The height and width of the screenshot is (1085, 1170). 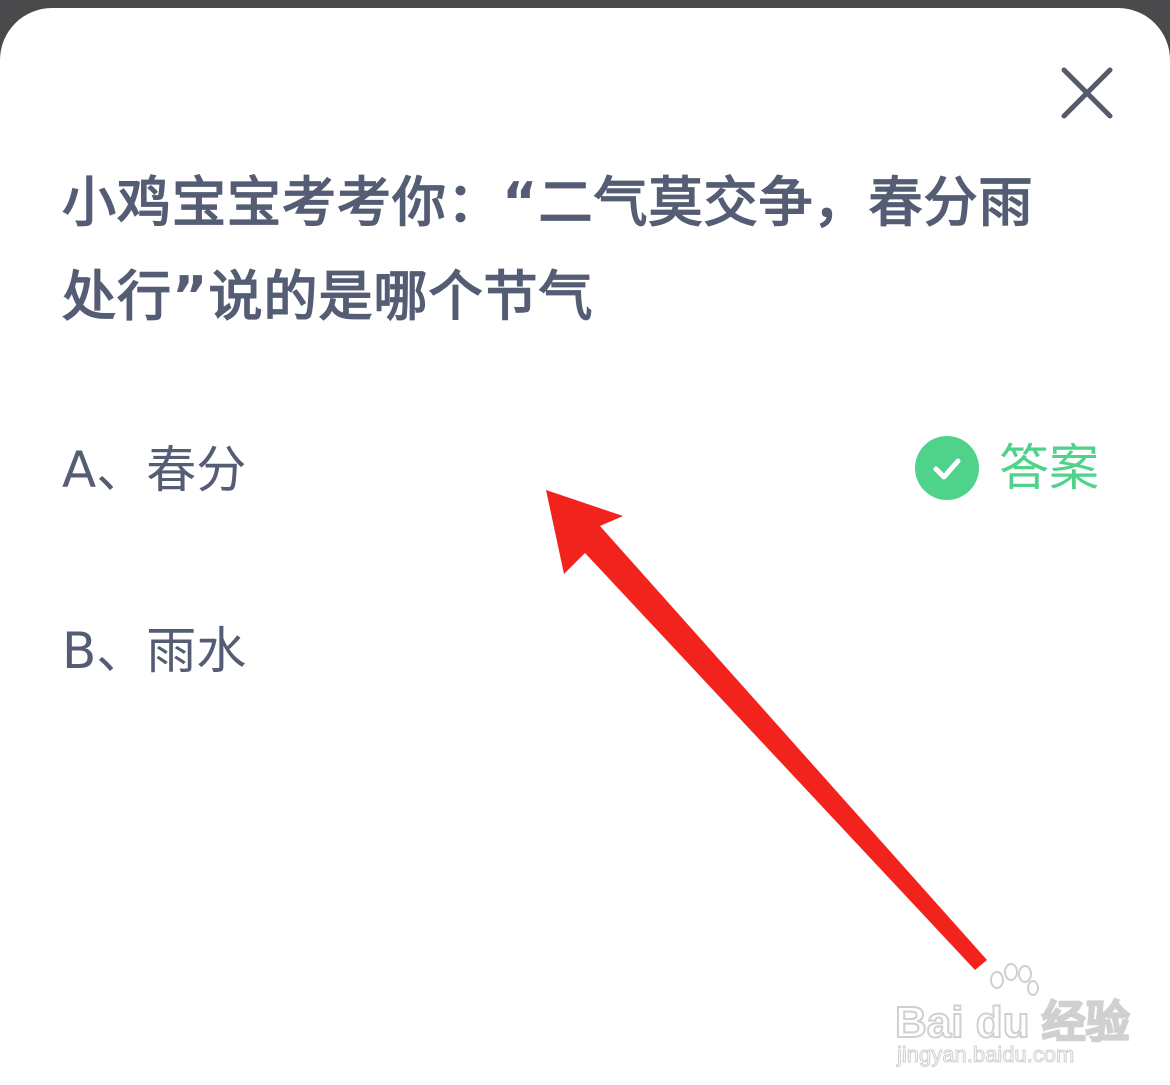 What do you see at coordinates (1014, 979) in the screenshot?
I see `paw-logo` at bounding box center [1014, 979].